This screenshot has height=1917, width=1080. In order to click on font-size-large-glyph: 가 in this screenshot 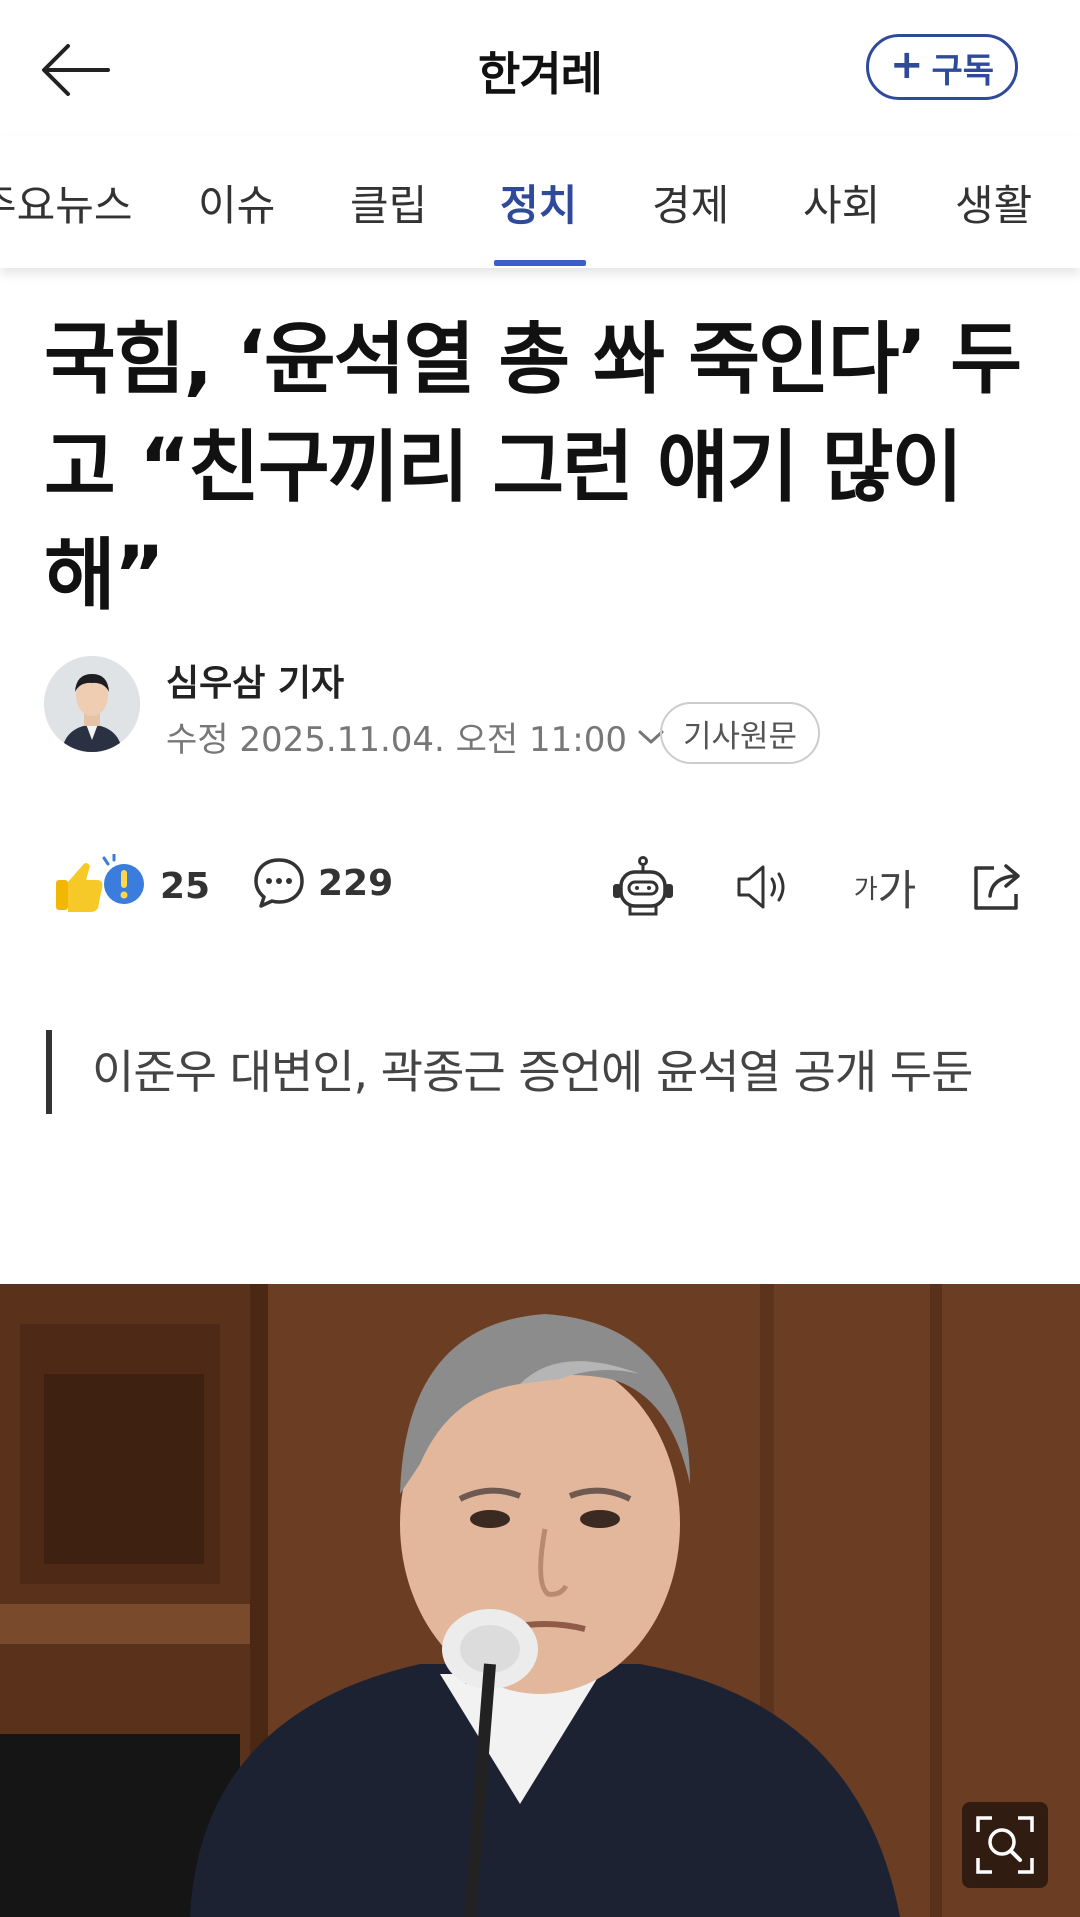, I will do `click(897, 890)`.